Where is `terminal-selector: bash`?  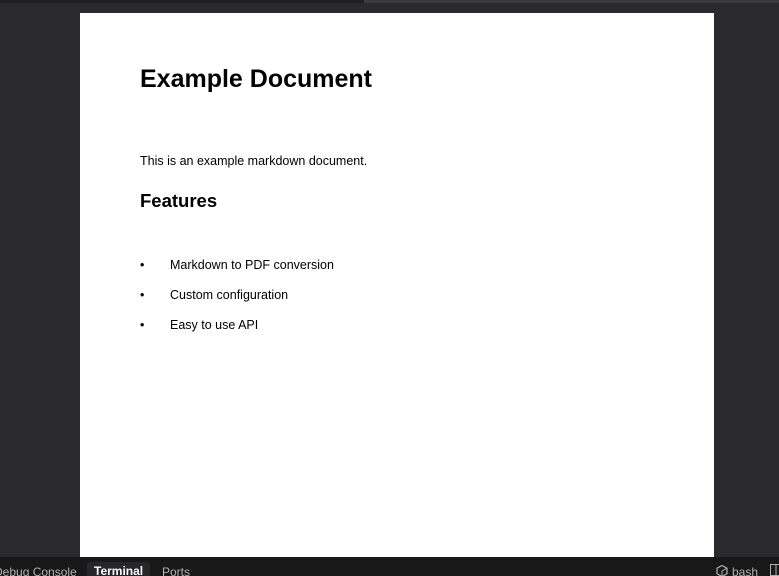 terminal-selector: bash is located at coordinates (737, 569).